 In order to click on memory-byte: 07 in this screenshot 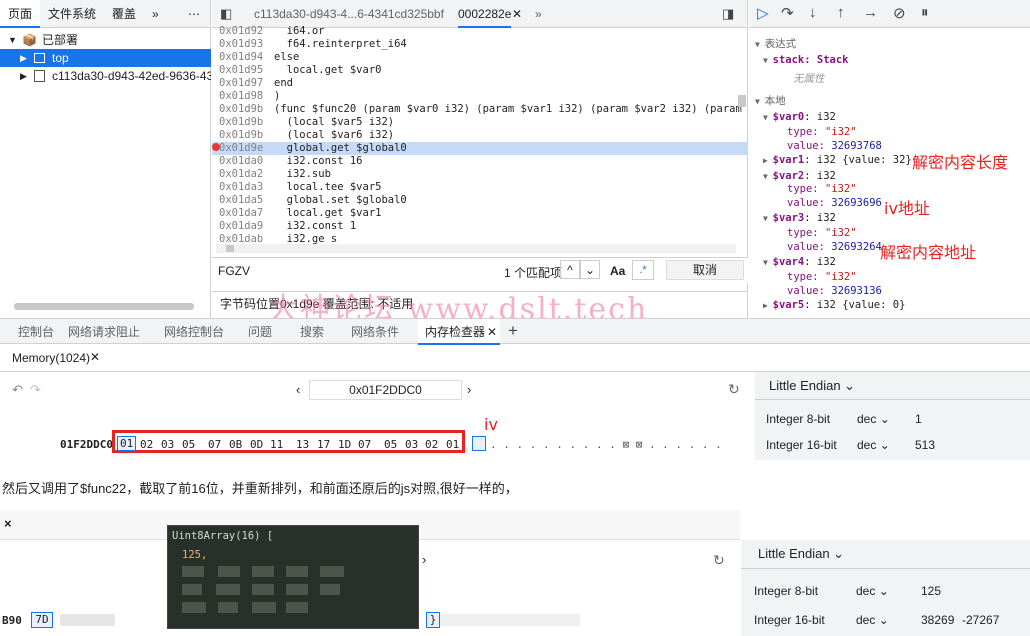, I will do `click(364, 444)`.